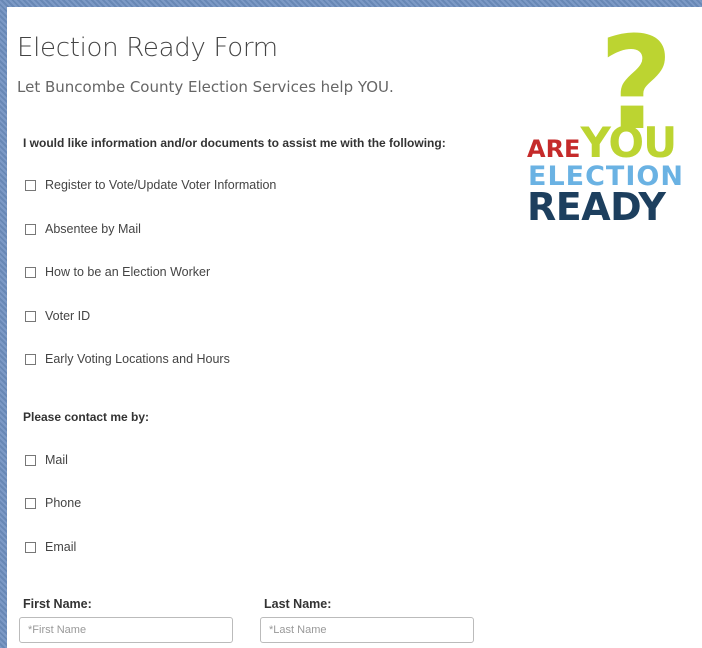  What do you see at coordinates (137, 359) in the screenshot?
I see `checkbox-label: Early Voting Locations and Hours` at bounding box center [137, 359].